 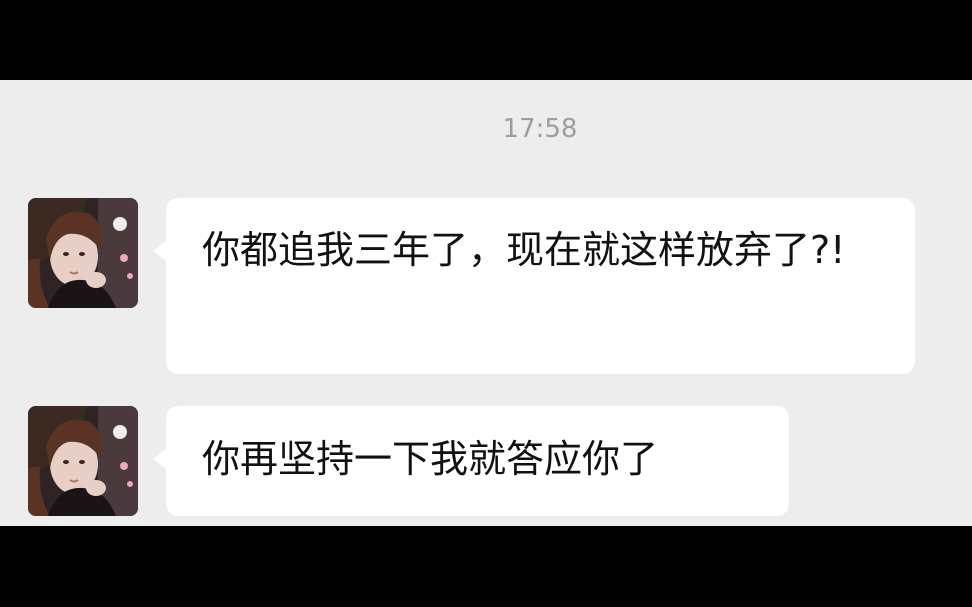 I want to click on letterbox-top, so click(x=486, y=40).